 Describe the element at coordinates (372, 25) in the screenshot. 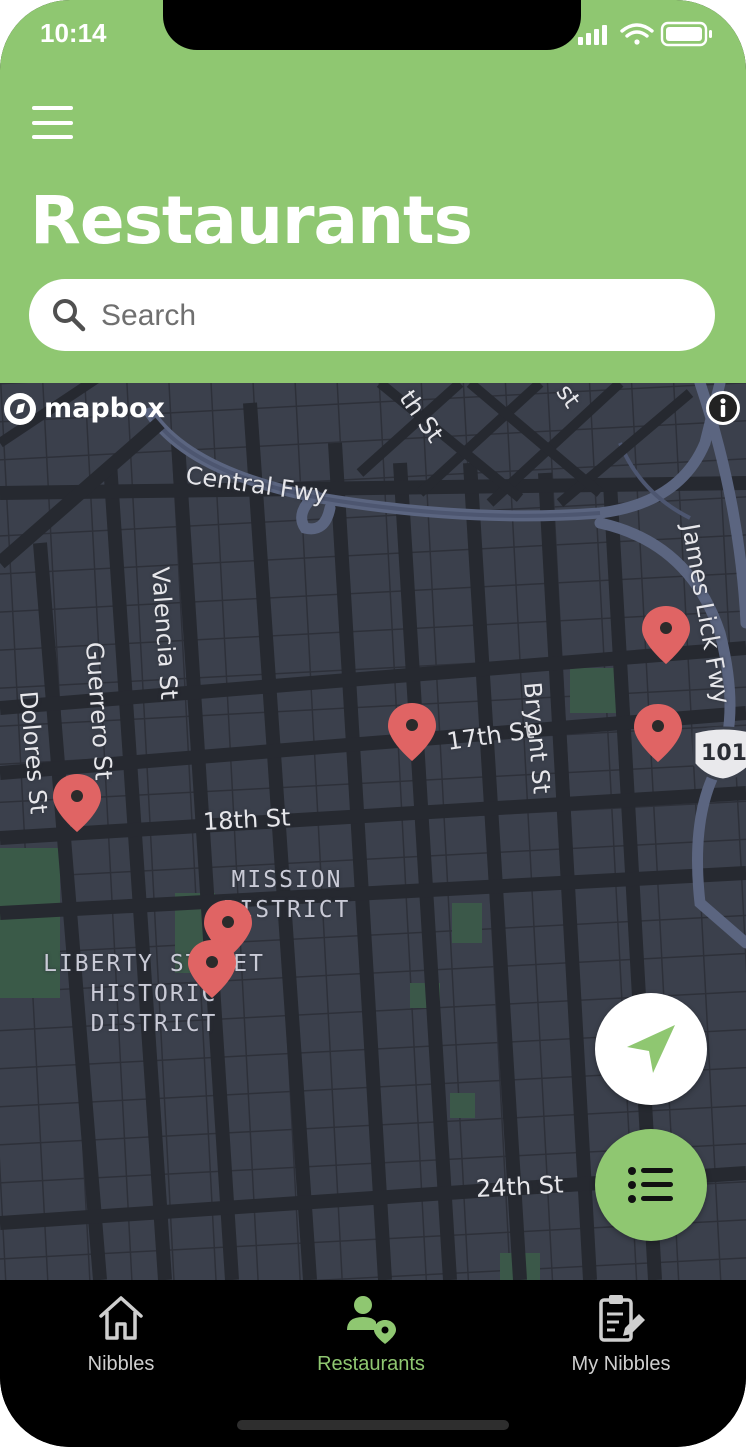

I see `device-notch` at that location.